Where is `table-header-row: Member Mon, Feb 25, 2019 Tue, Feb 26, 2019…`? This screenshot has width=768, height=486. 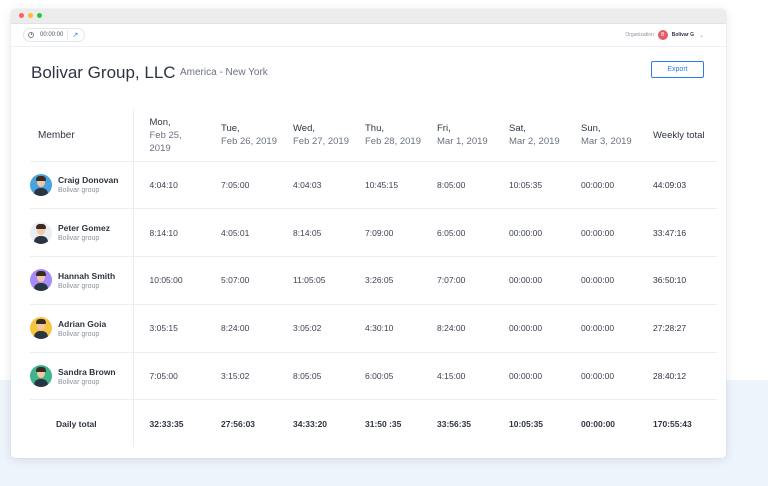 table-header-row: Member Mon, Feb 25, 2019 Tue, Feb 26, 2019… is located at coordinates (373, 135).